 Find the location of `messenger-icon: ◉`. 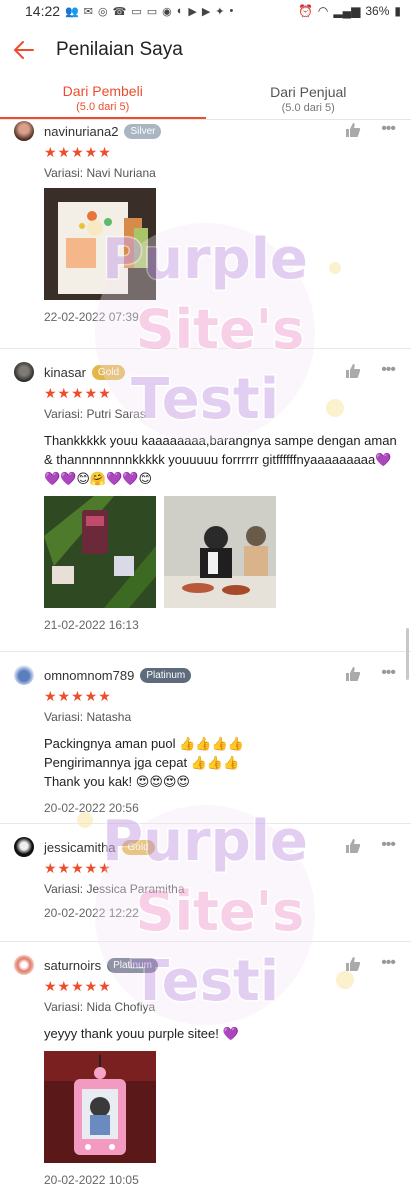

messenger-icon: ◉ is located at coordinates (167, 11).